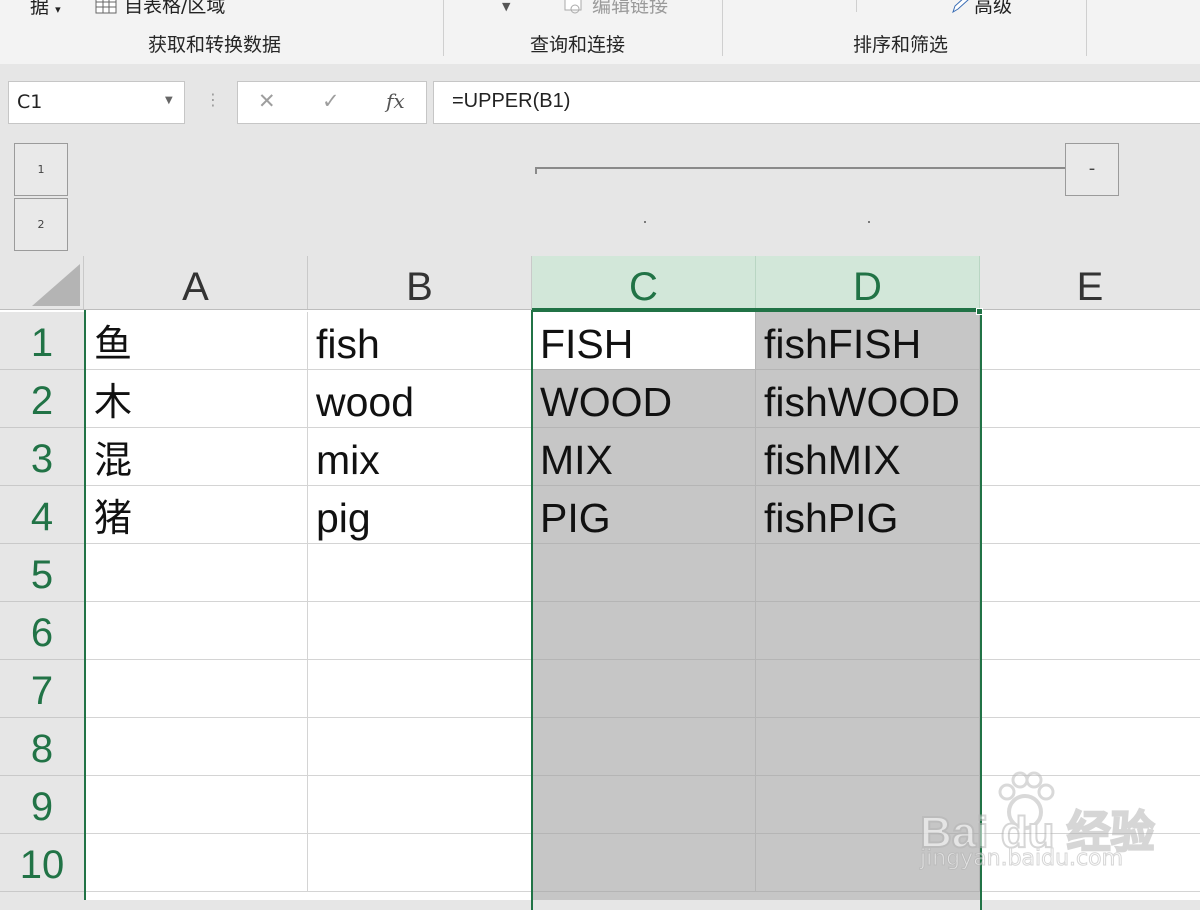 The image size is (1200, 910). What do you see at coordinates (42, 747) in the screenshot?
I see `row-header-8: 8` at bounding box center [42, 747].